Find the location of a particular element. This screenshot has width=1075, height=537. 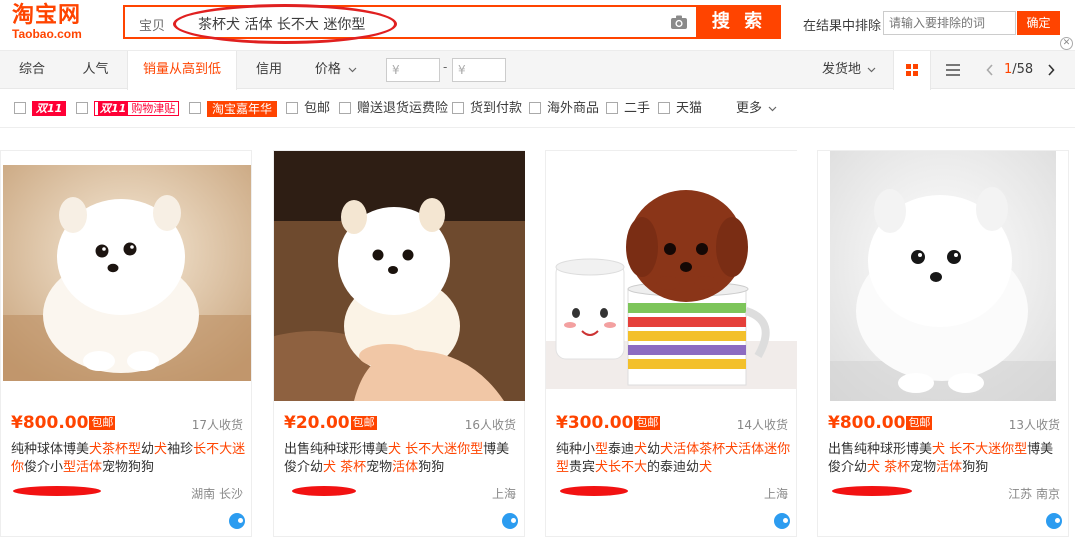

sold-count: 16人收货 is located at coordinates (490, 425).